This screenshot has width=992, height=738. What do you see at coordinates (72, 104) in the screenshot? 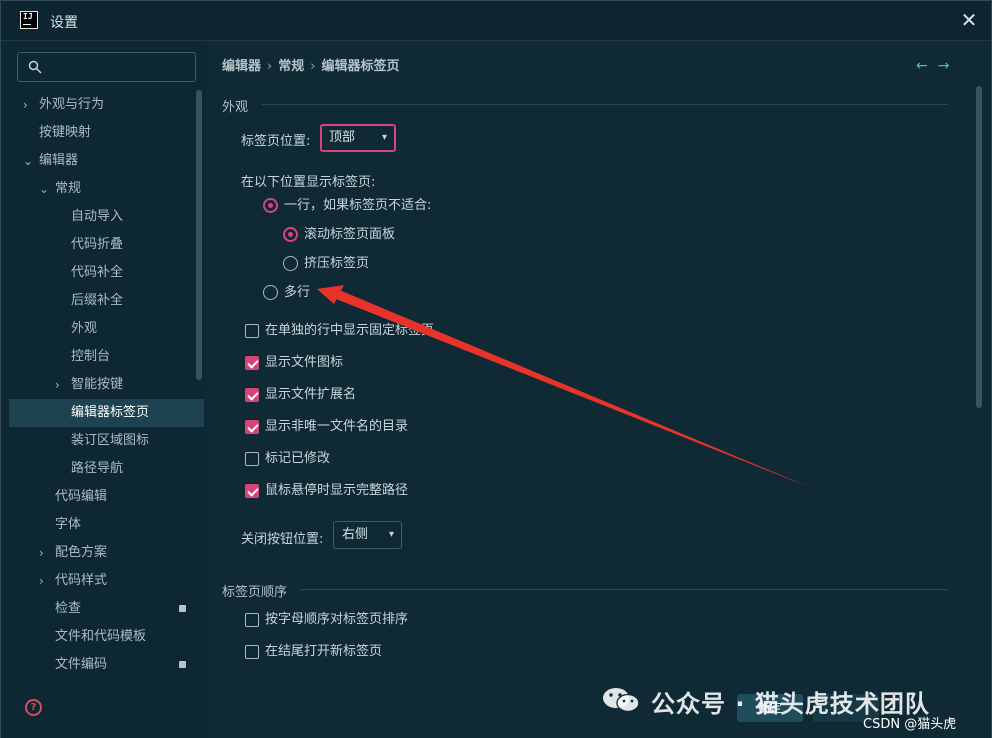
I see `sidebar-item-label: 外观与行为` at bounding box center [72, 104].